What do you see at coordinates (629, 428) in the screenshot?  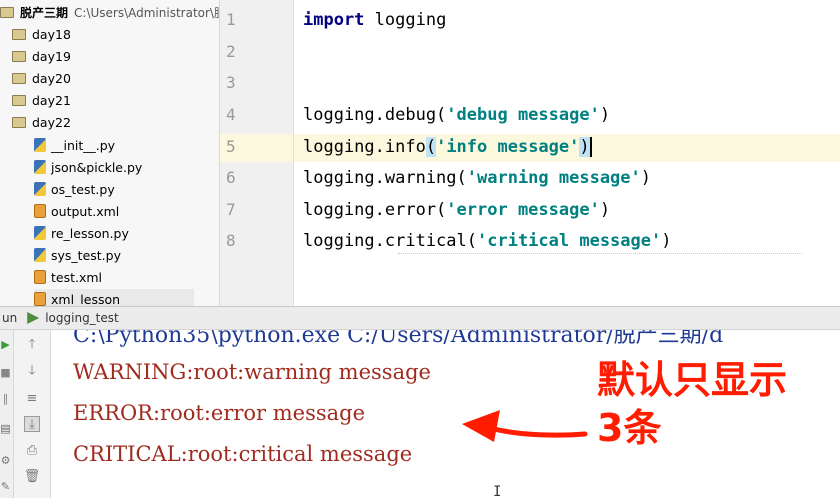 I see `annotation-line-2: 3条` at bounding box center [629, 428].